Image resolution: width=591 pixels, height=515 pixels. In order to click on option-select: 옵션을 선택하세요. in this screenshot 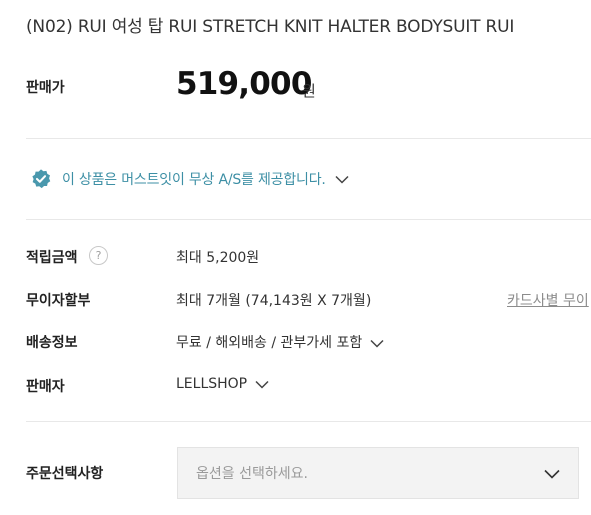, I will do `click(378, 473)`.